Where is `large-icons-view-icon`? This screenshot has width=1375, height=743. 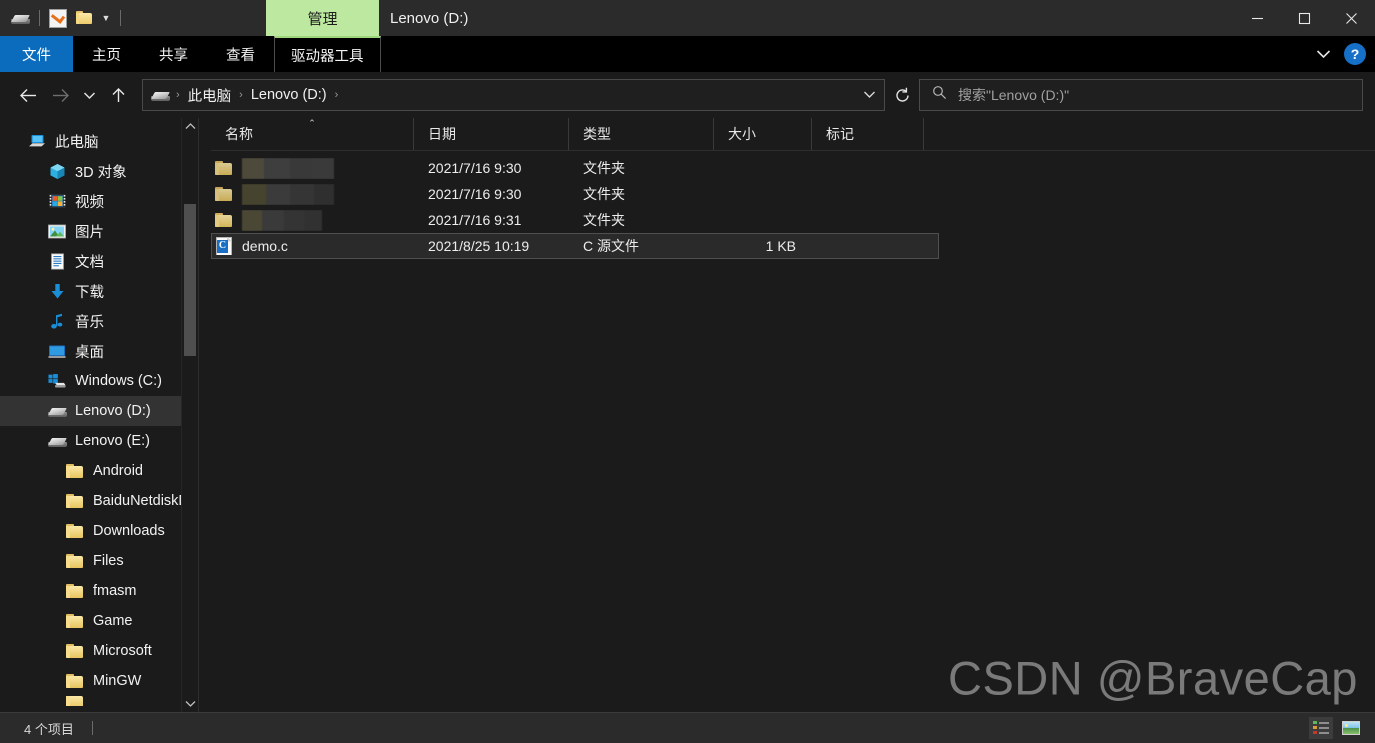
large-icons-view-icon is located at coordinates (1351, 728).